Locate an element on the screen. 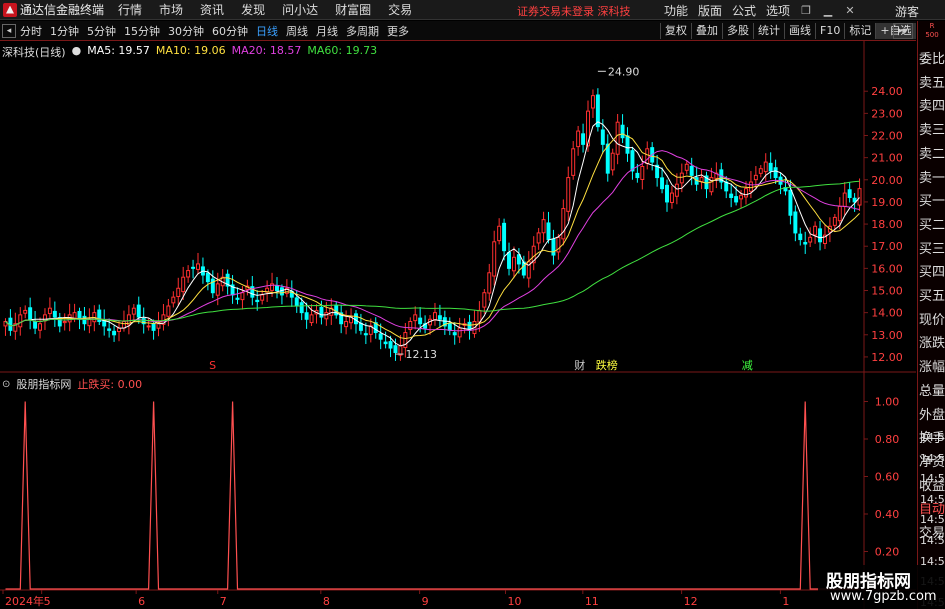 The height and width of the screenshot is (609, 945). sidebar-item-2: 卖四 is located at coordinates (932, 104).